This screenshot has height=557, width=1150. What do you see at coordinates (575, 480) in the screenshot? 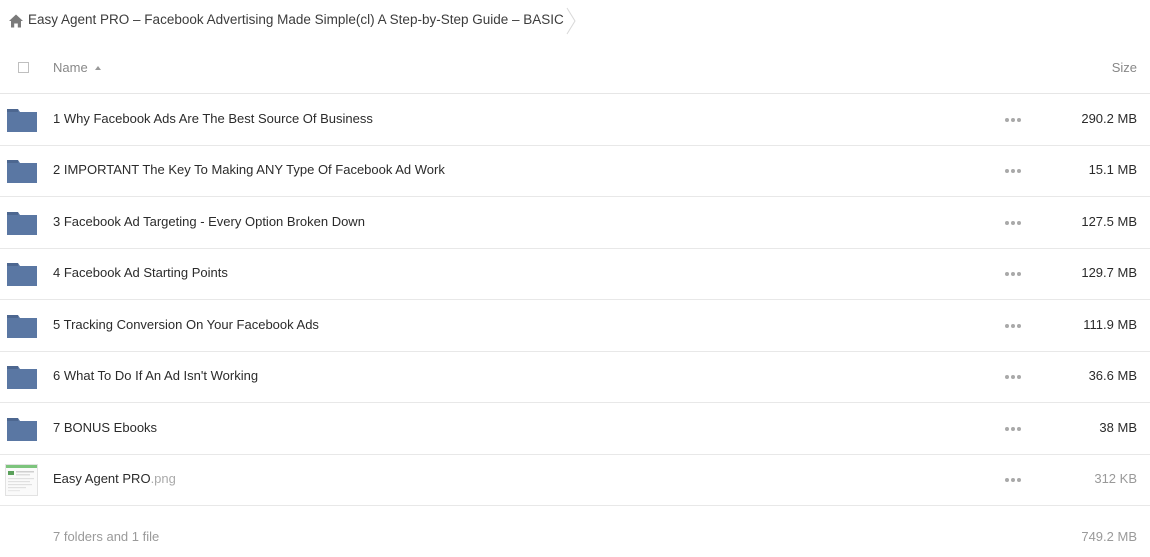
I see `file-row: Easy Agent PRO.png 312 KB` at bounding box center [575, 480].